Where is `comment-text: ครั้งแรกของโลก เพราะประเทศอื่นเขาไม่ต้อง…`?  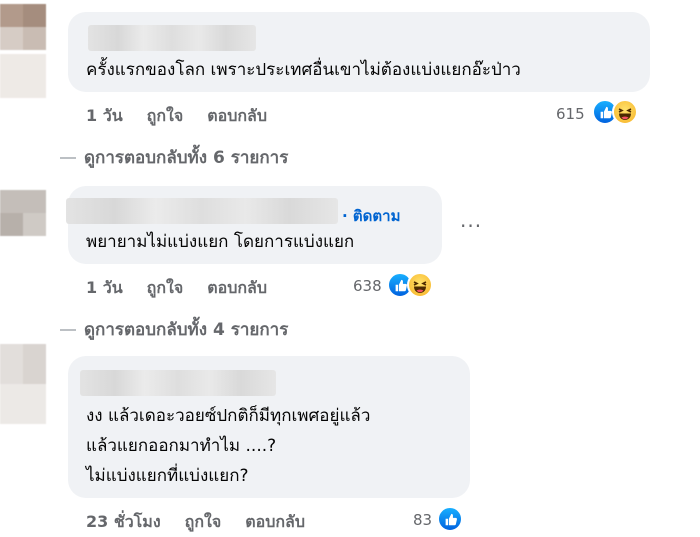 comment-text: ครั้งแรกของโลก เพราะประเทศอื่นเขาไม่ต้อง… is located at coordinates (303, 70).